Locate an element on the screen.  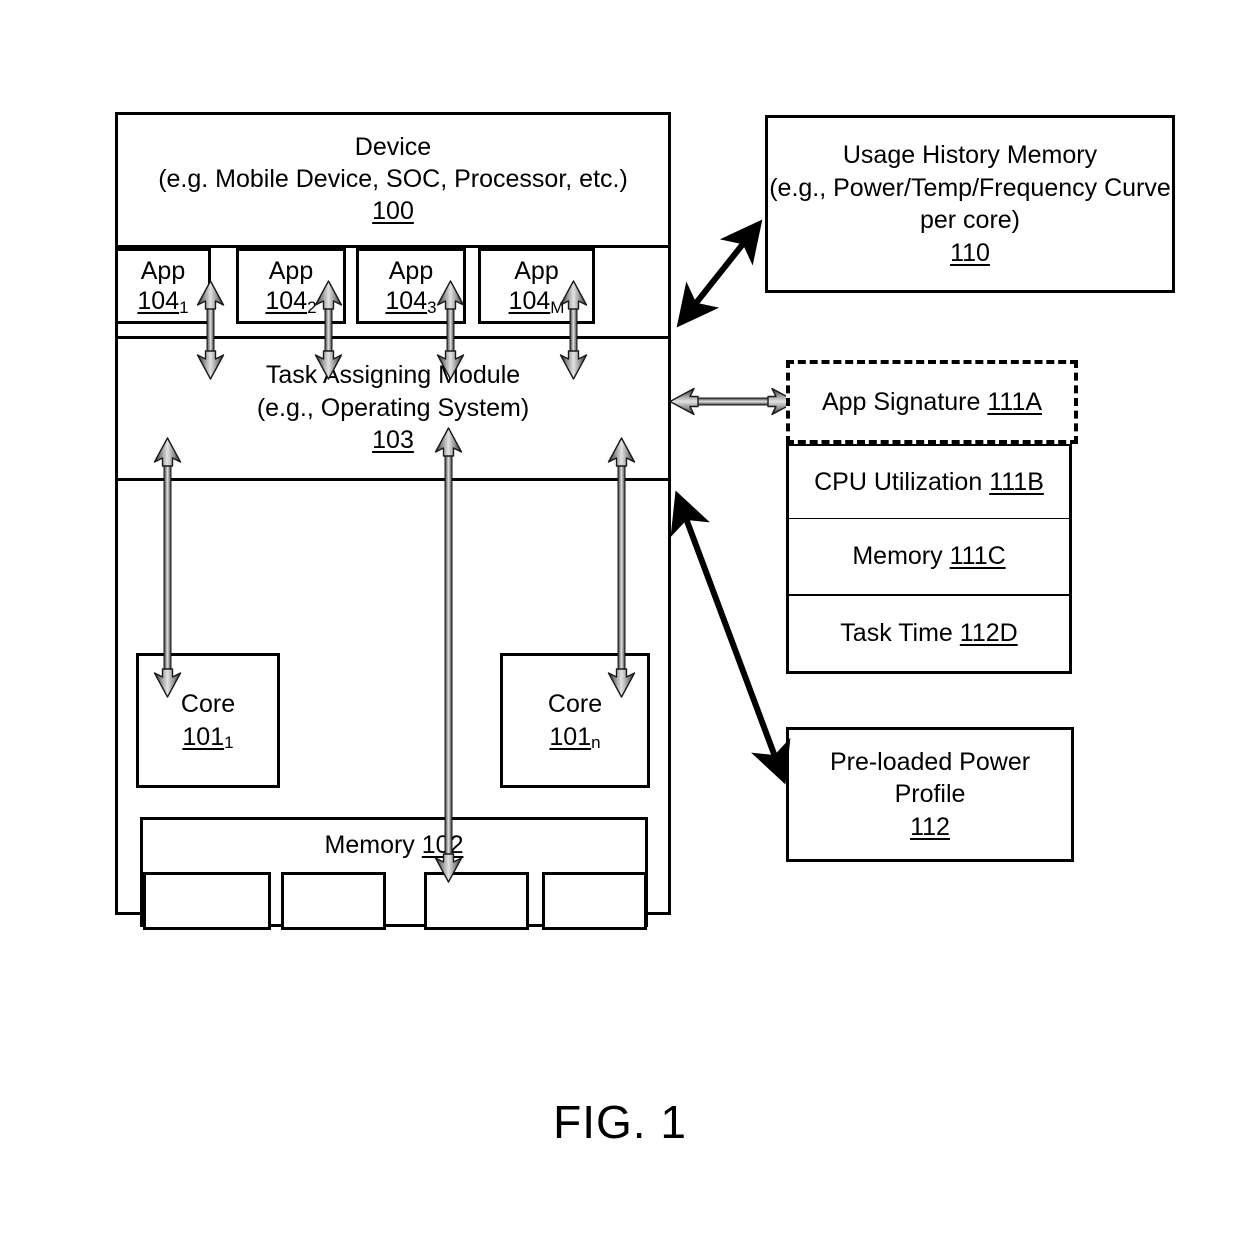
cpu-utilization-ref-number: 111B is located at coordinates (1016, 481).